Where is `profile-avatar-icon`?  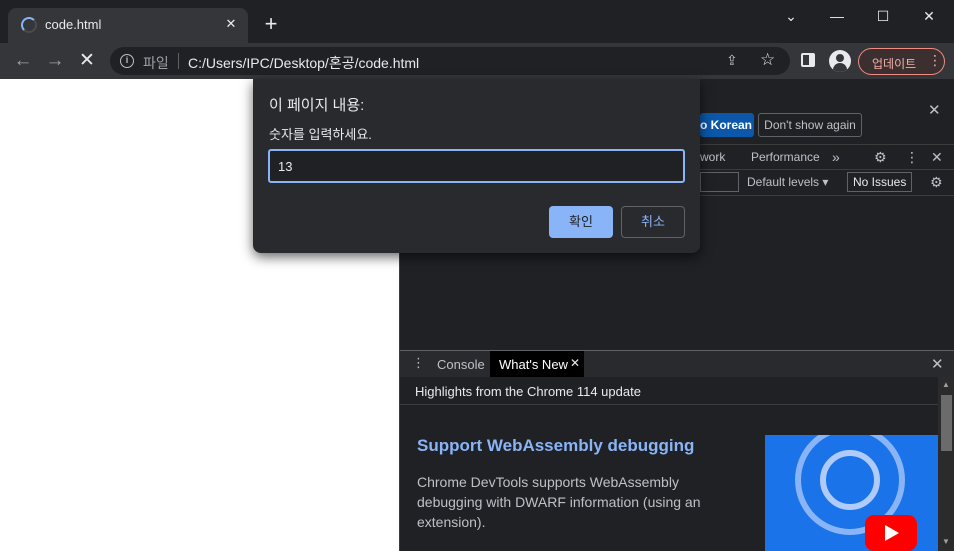 profile-avatar-icon is located at coordinates (840, 61).